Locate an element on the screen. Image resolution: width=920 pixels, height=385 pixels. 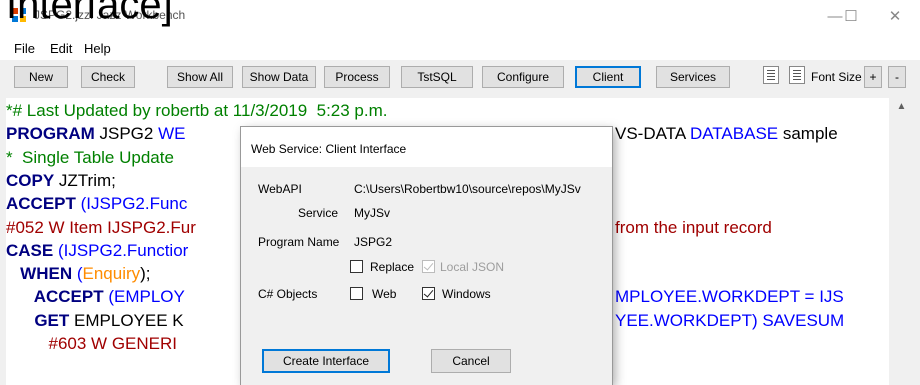
code-token: DATABASE is located at coordinates (734, 134).